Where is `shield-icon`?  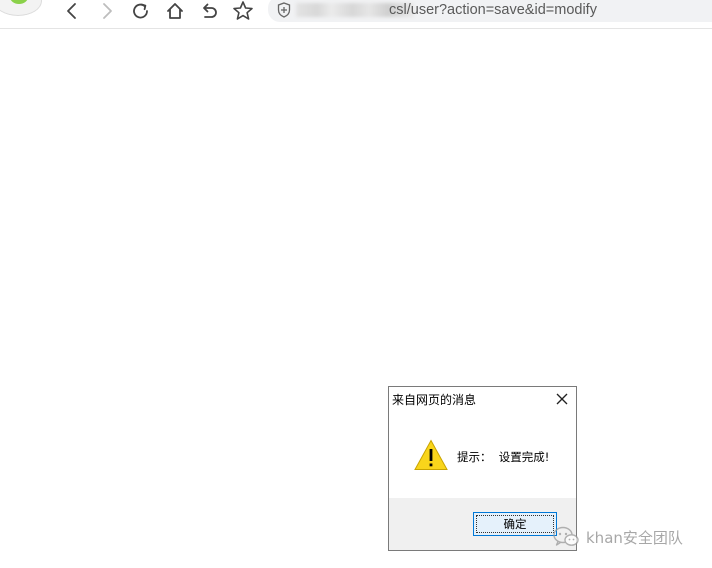
shield-icon is located at coordinates (284, 10).